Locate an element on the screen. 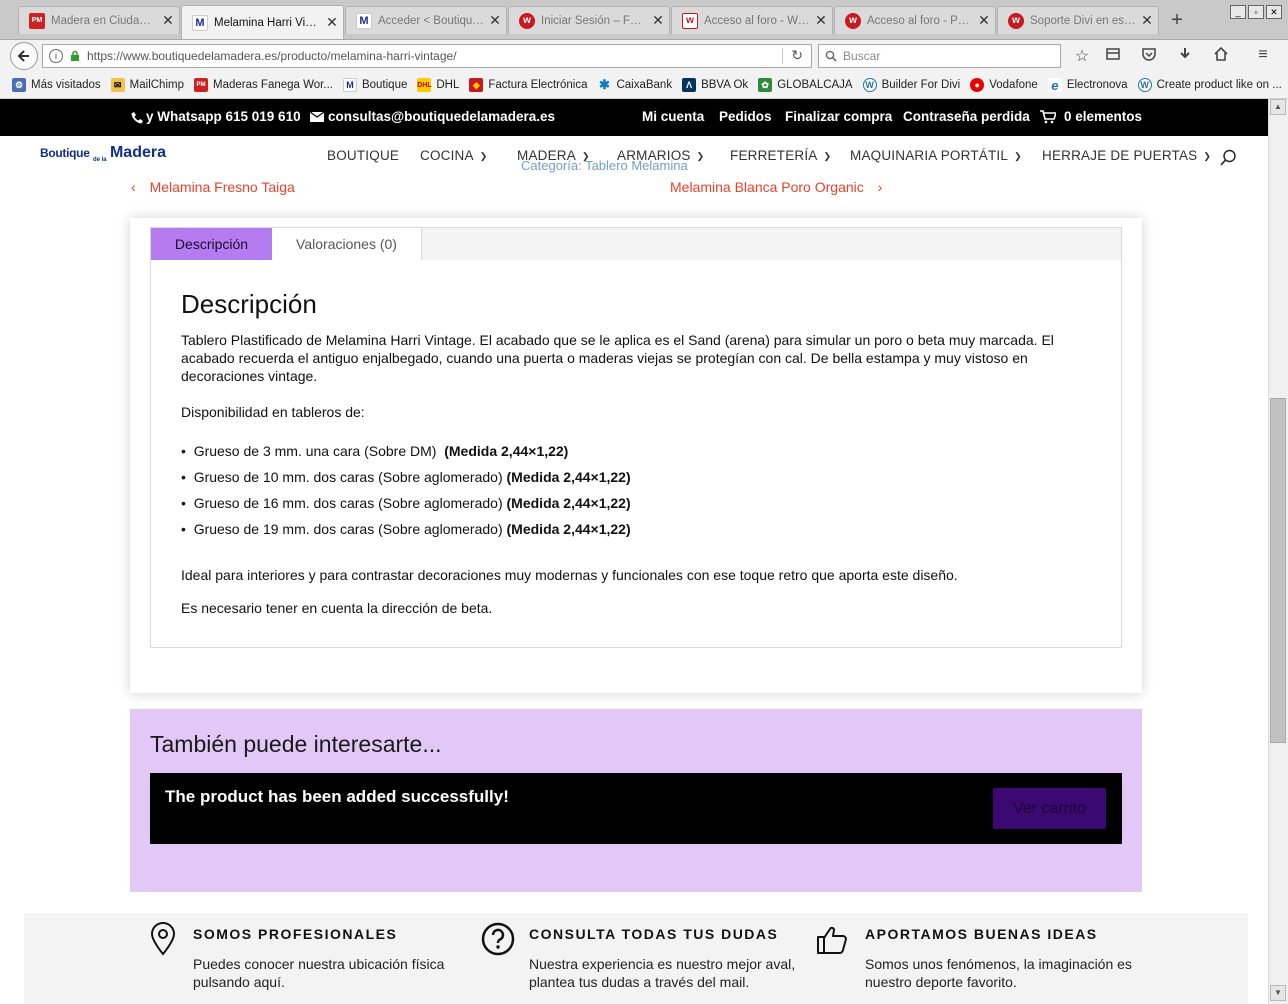 The image size is (1288, 1004). prev-product-title: Melamina Fresno Taiga is located at coordinates (222, 187).